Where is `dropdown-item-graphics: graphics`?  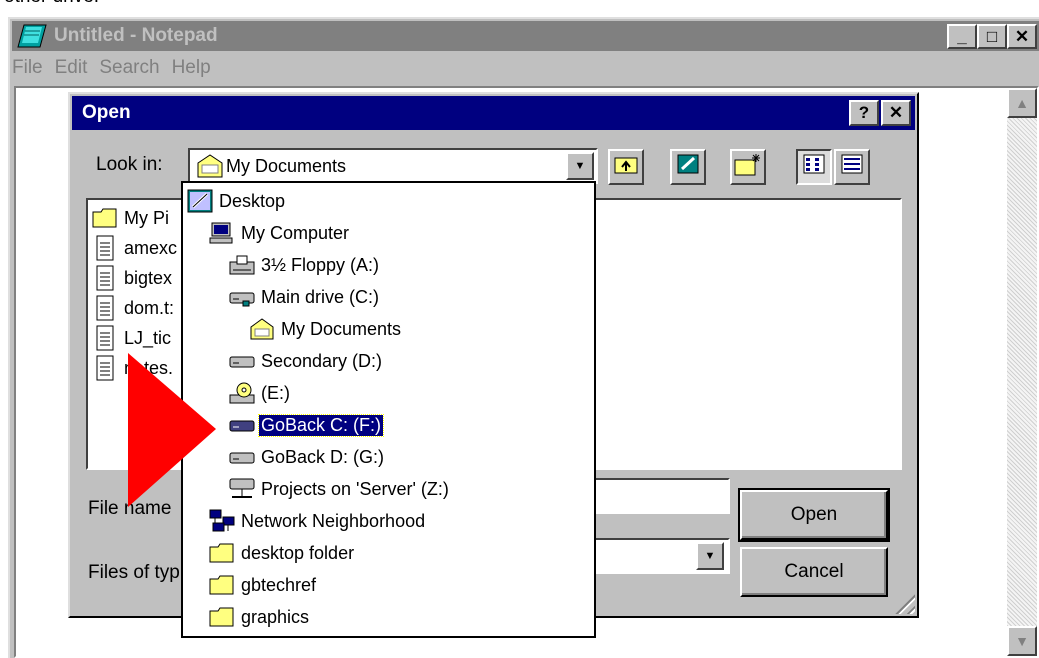
dropdown-item-graphics: graphics is located at coordinates (260, 617).